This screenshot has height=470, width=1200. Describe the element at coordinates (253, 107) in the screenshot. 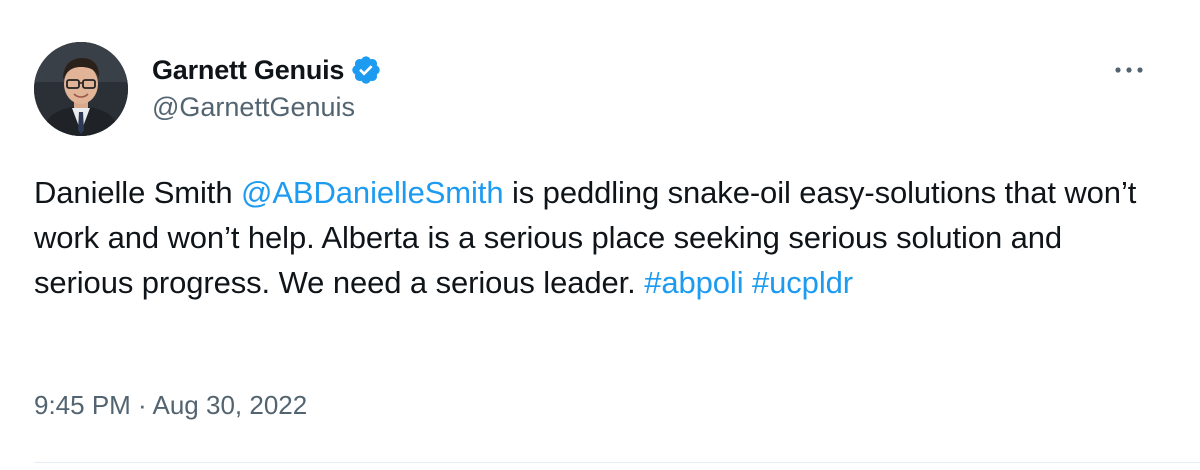

I see `author-handle: @GarnettGenuis` at that location.